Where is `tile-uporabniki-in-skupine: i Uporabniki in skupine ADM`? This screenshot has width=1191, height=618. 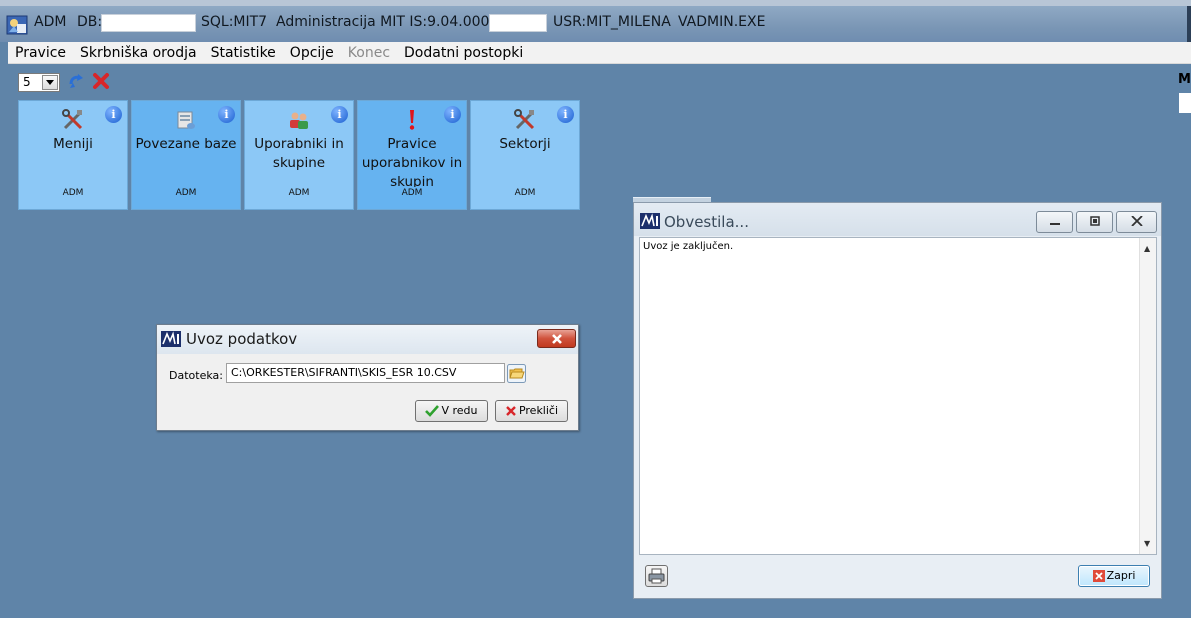 tile-uporabniki-in-skupine: i Uporabniki in skupine ADM is located at coordinates (299, 155).